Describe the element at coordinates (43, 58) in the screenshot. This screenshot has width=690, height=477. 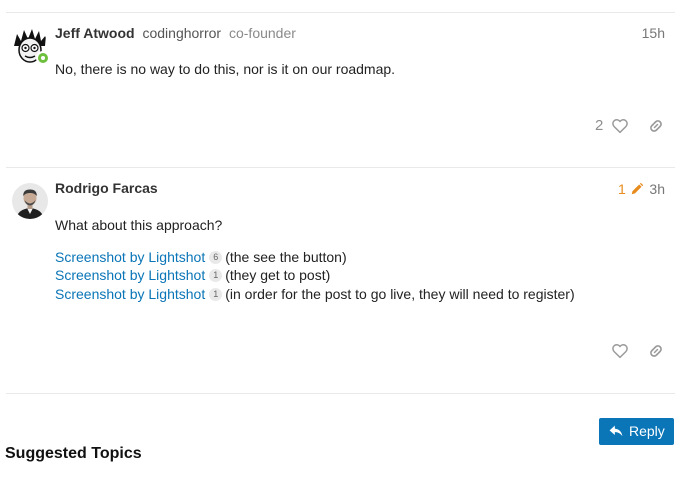
I see `user-status-badge` at that location.